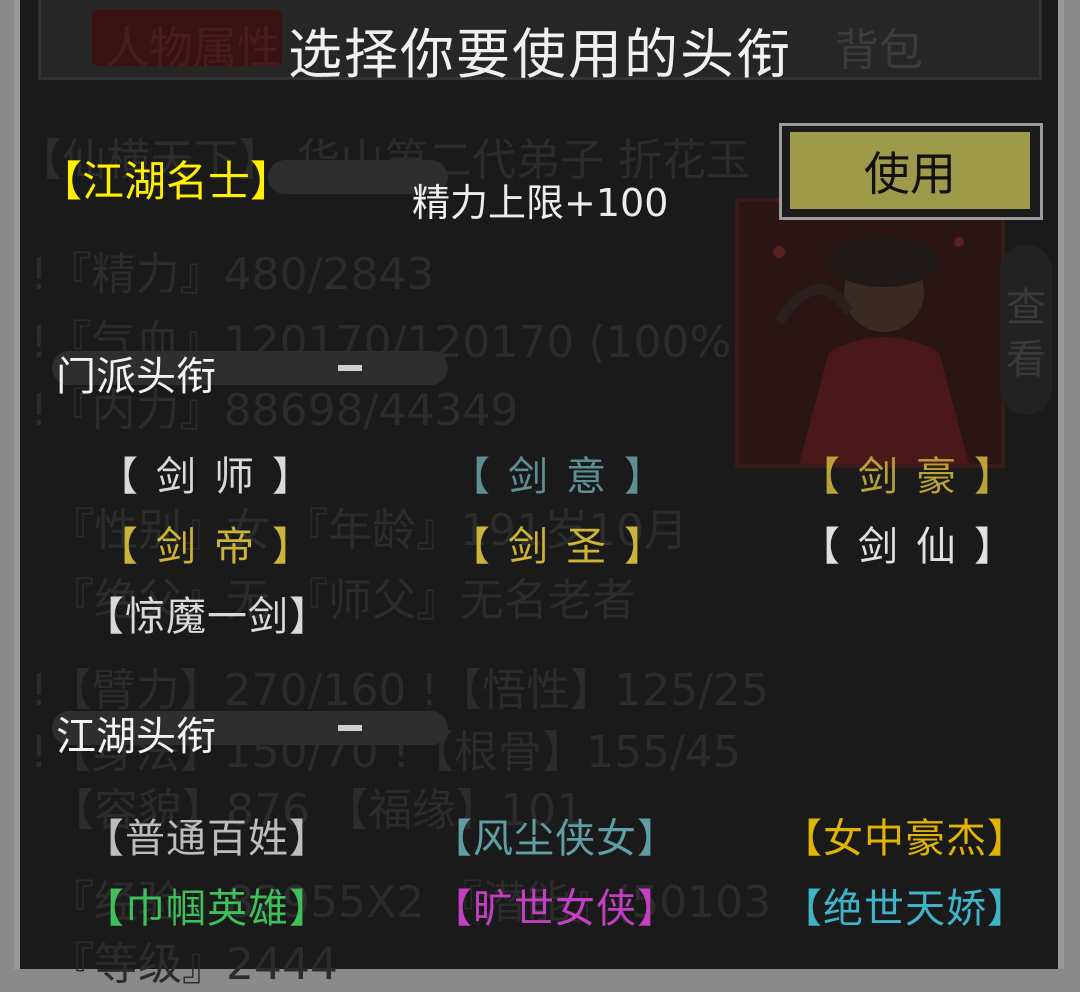 Image resolution: width=1080 pixels, height=992 pixels. I want to click on title-option: 【剑豪】, so click(916, 473).